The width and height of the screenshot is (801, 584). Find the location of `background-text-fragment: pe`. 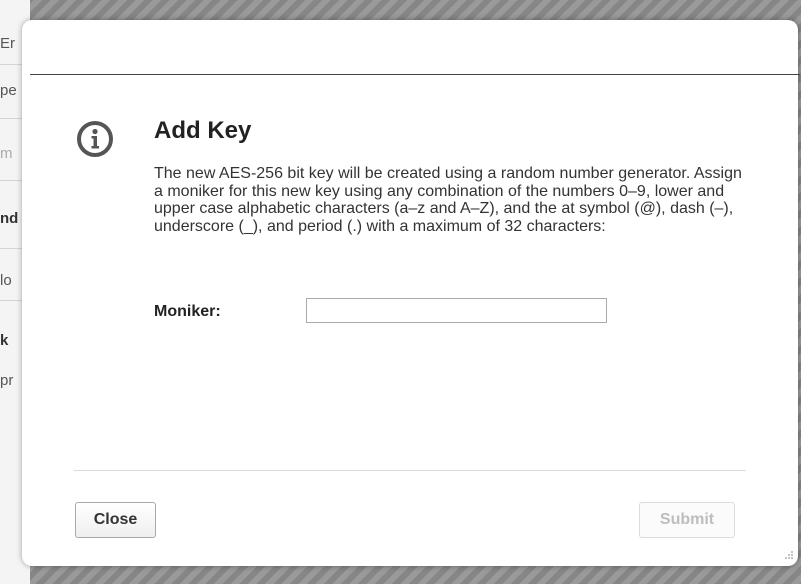

background-text-fragment: pe is located at coordinates (8, 90).